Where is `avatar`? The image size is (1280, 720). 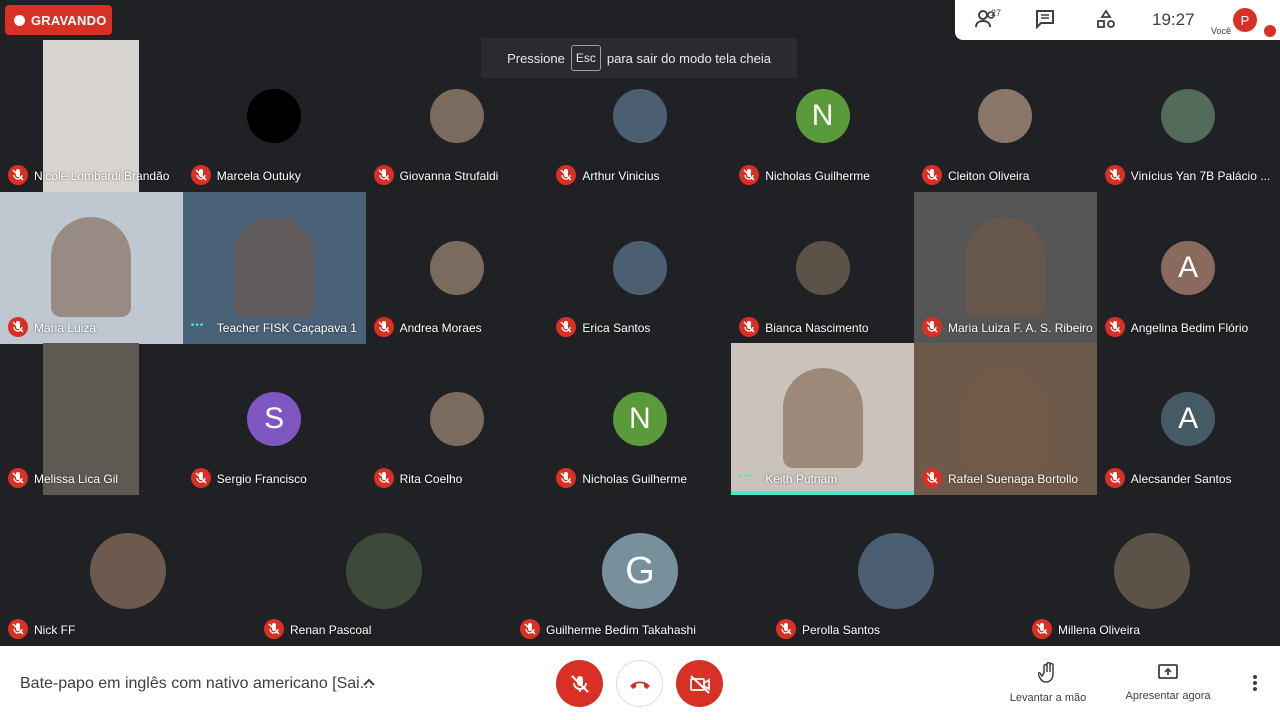 avatar is located at coordinates (274, 116).